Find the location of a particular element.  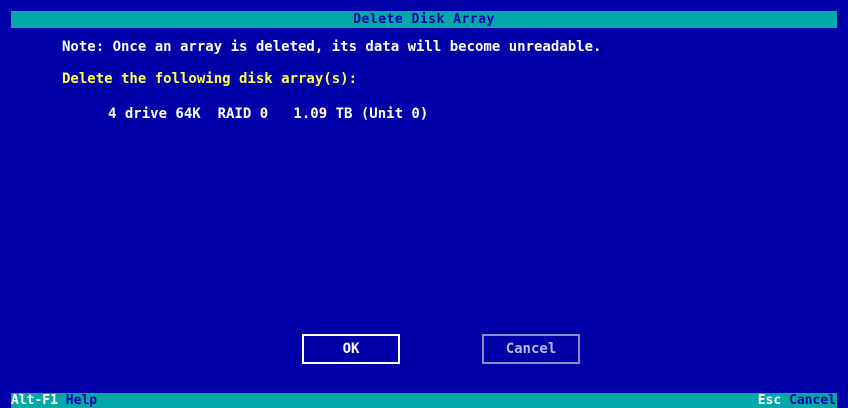

delete-prompt: Delete the following disk array(s): is located at coordinates (210, 79).